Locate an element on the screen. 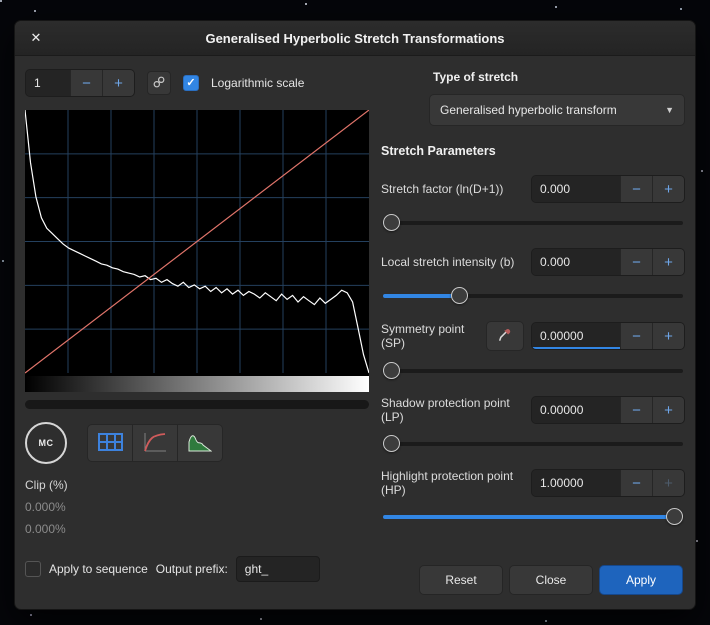 The height and width of the screenshot is (625, 710). param-label: Stretch factor (ln(D+1)) is located at coordinates (442, 189).